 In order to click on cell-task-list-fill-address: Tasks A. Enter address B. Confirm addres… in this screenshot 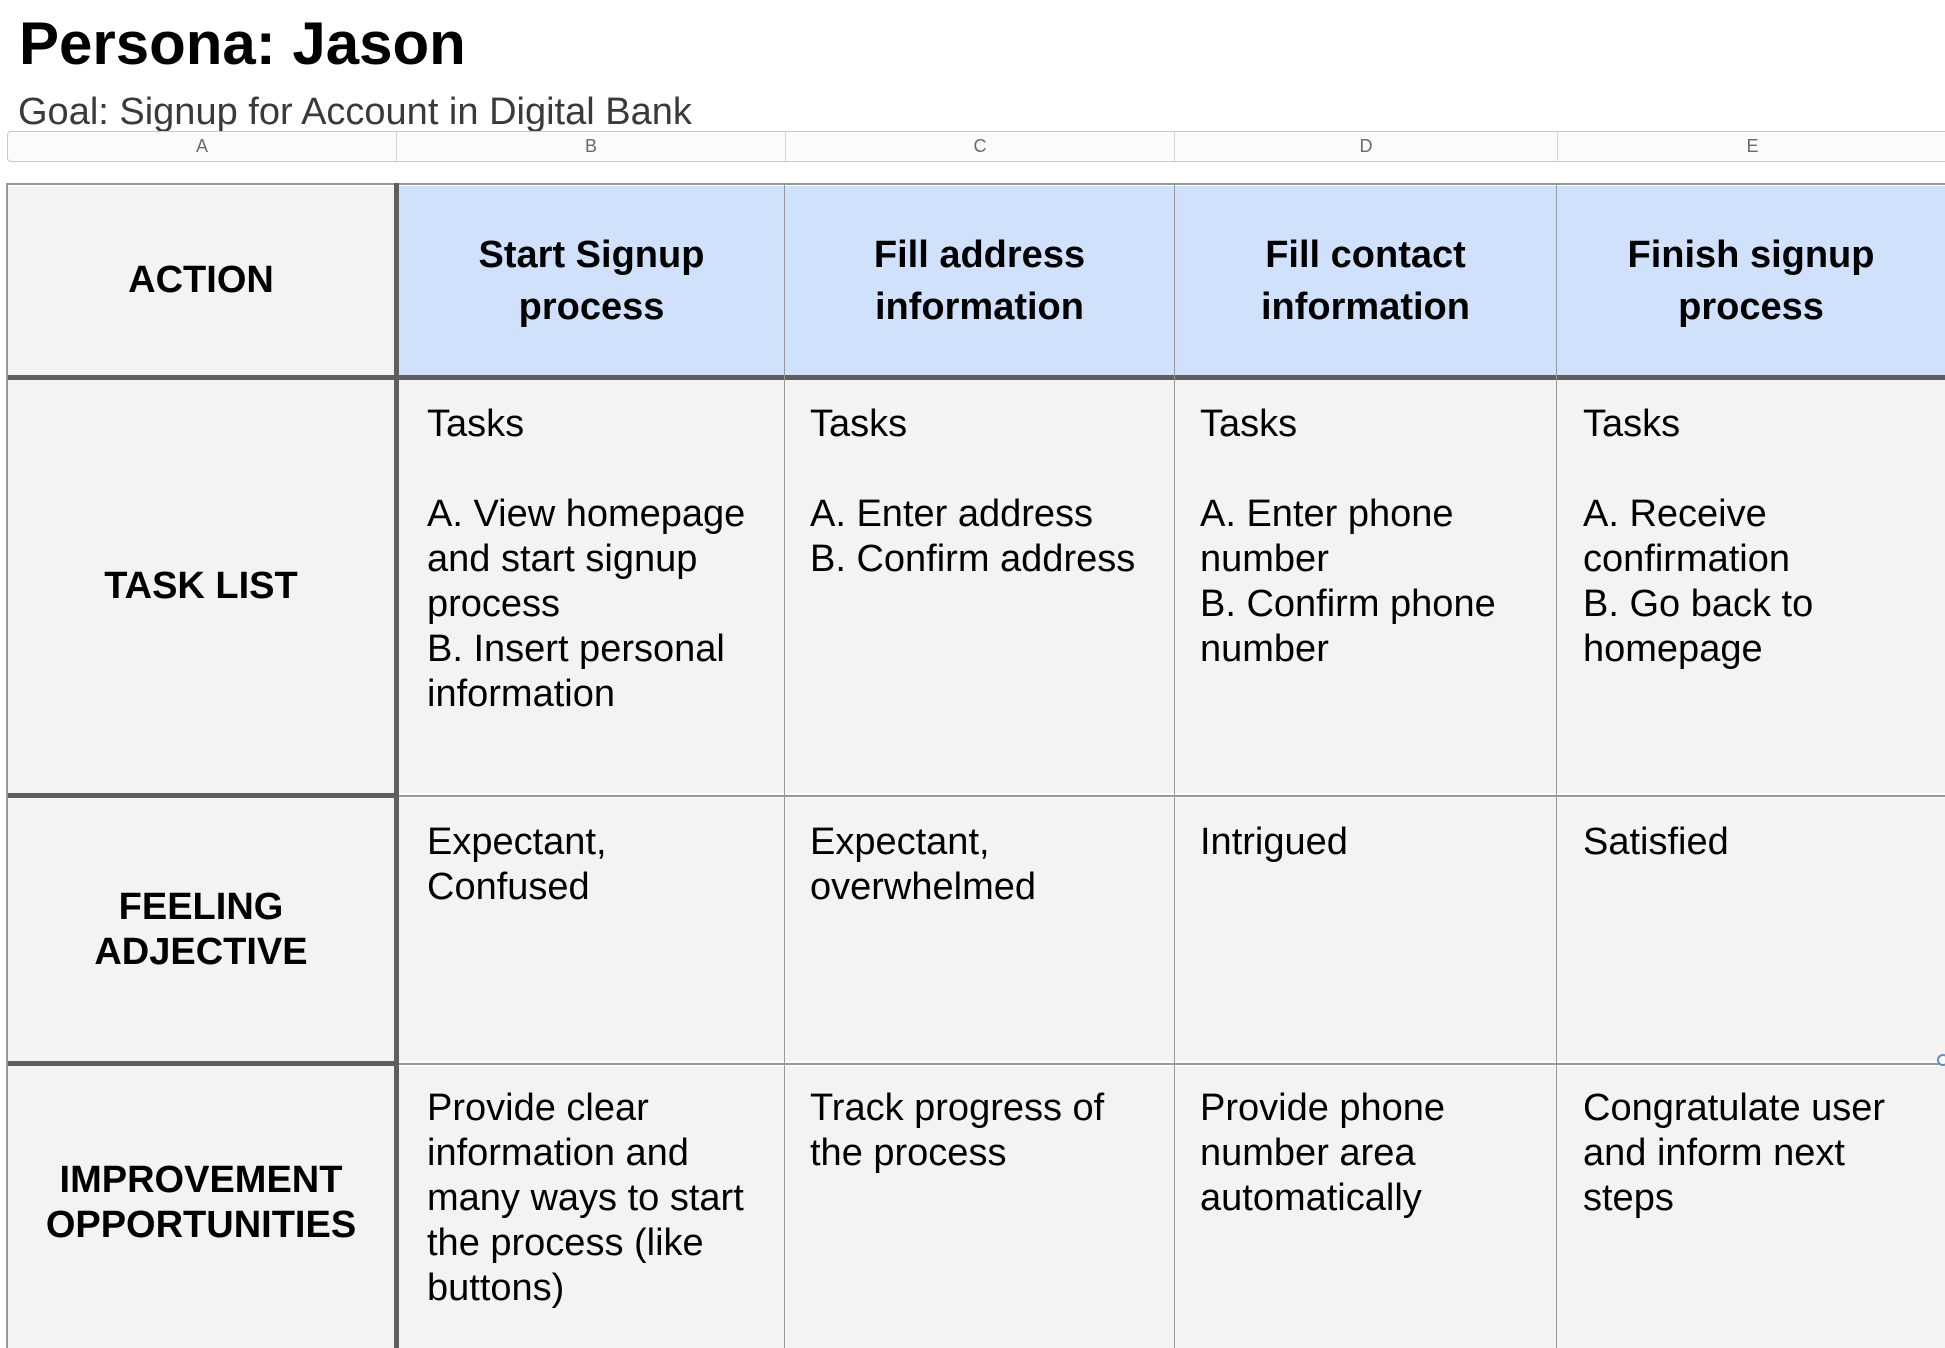, I will do `click(979, 586)`.